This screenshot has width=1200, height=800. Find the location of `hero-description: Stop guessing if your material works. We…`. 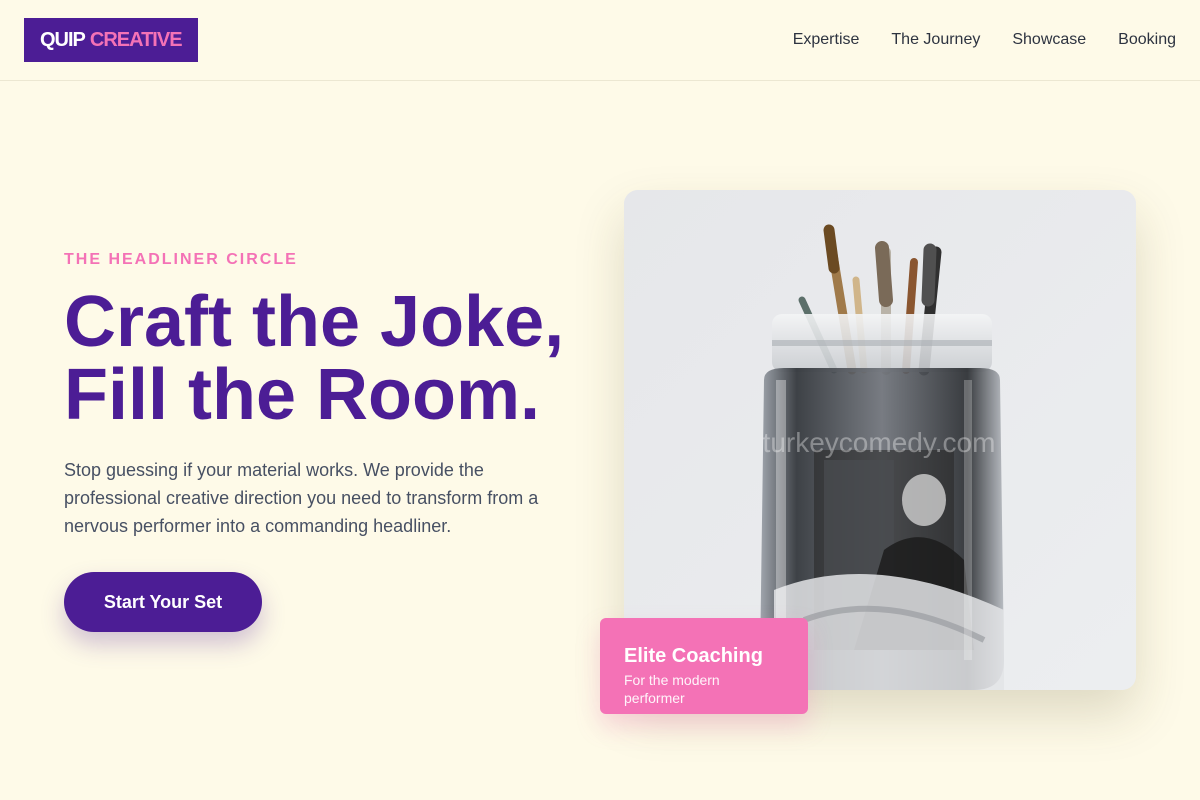

hero-description: Stop guessing if your material works. We… is located at coordinates (301, 498).